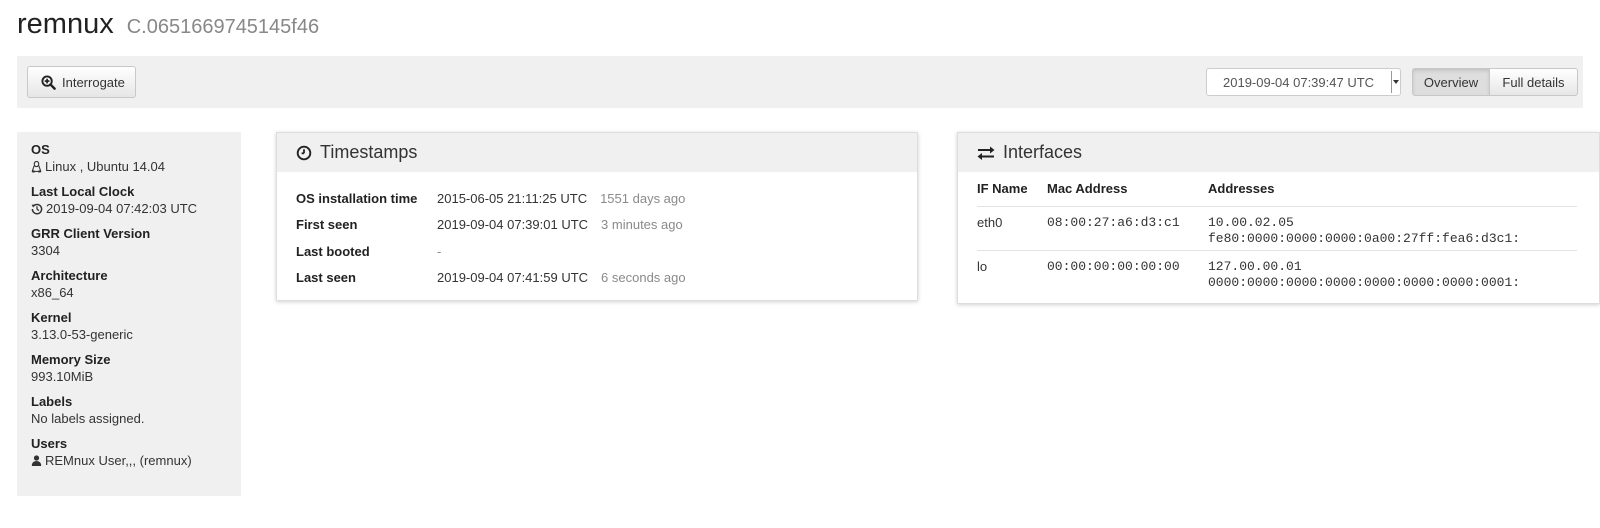 The image size is (1600, 528). I want to click on ip-address: 0000:0000:0000:0000:0000:0000:0000:0001:, so click(1364, 282).